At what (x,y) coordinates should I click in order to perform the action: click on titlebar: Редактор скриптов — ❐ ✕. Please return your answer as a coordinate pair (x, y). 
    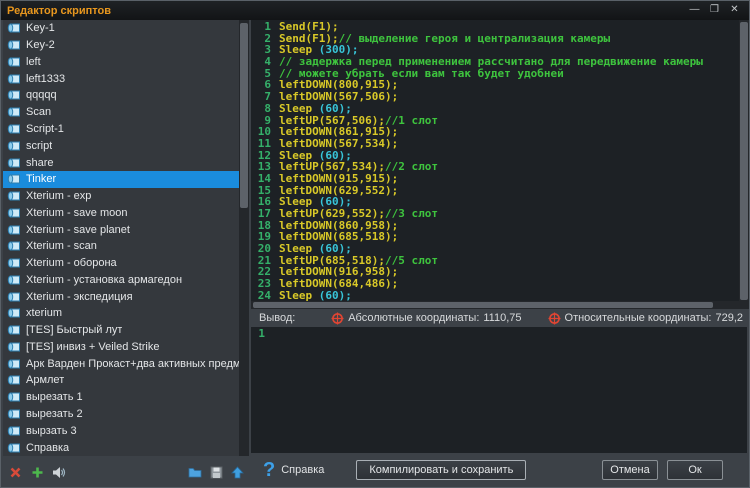
    Looking at the image, I should click on (375, 10).